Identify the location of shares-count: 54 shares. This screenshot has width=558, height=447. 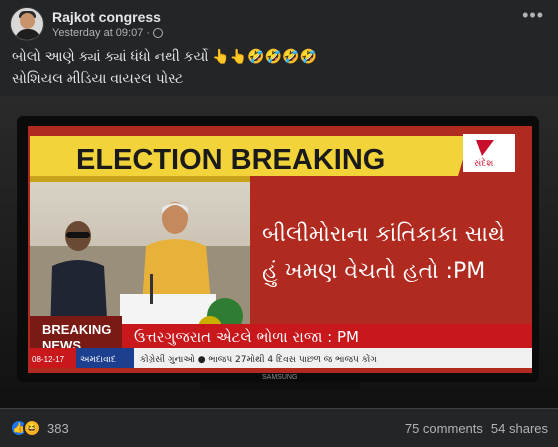
(519, 428).